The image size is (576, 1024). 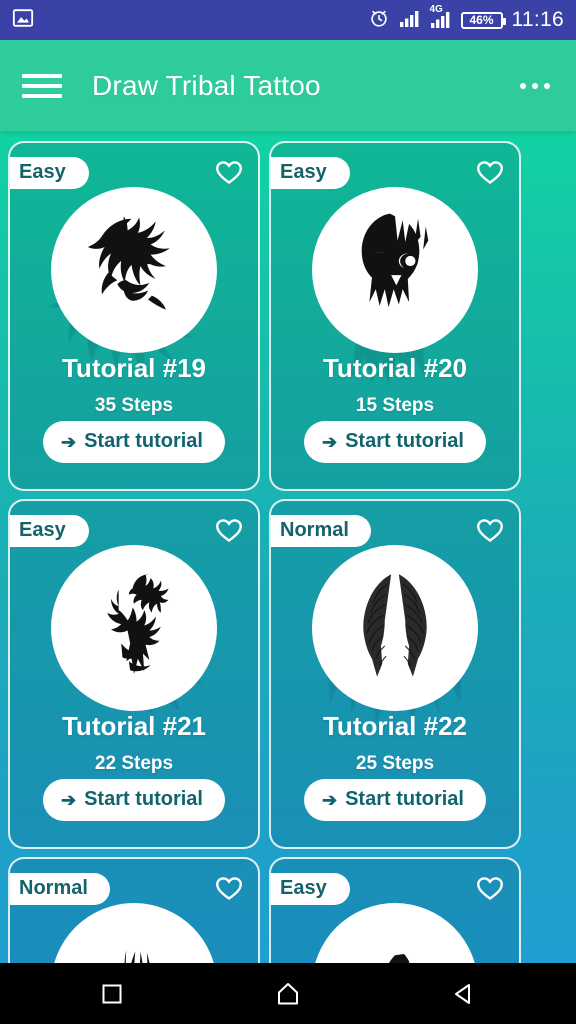 I want to click on back-triangle-icon, so click(x=464, y=994).